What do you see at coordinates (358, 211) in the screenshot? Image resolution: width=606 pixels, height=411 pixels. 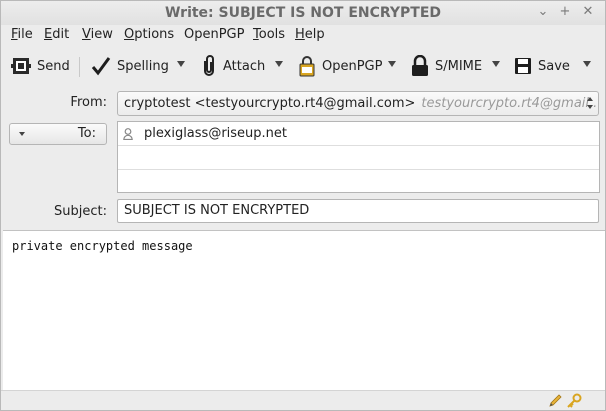 I see `subject-input: SUBJECT IS NOT ENCRYPTED` at bounding box center [358, 211].